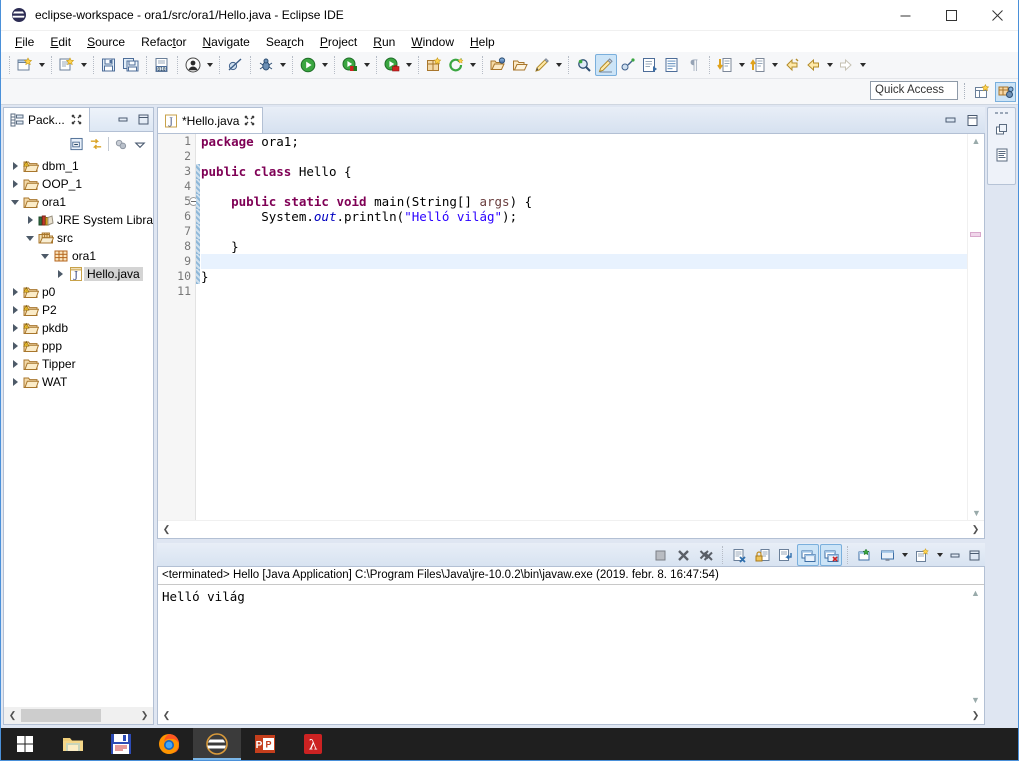 The image size is (1019, 761). What do you see at coordinates (1002, 130) in the screenshot?
I see `restore-icon` at bounding box center [1002, 130].